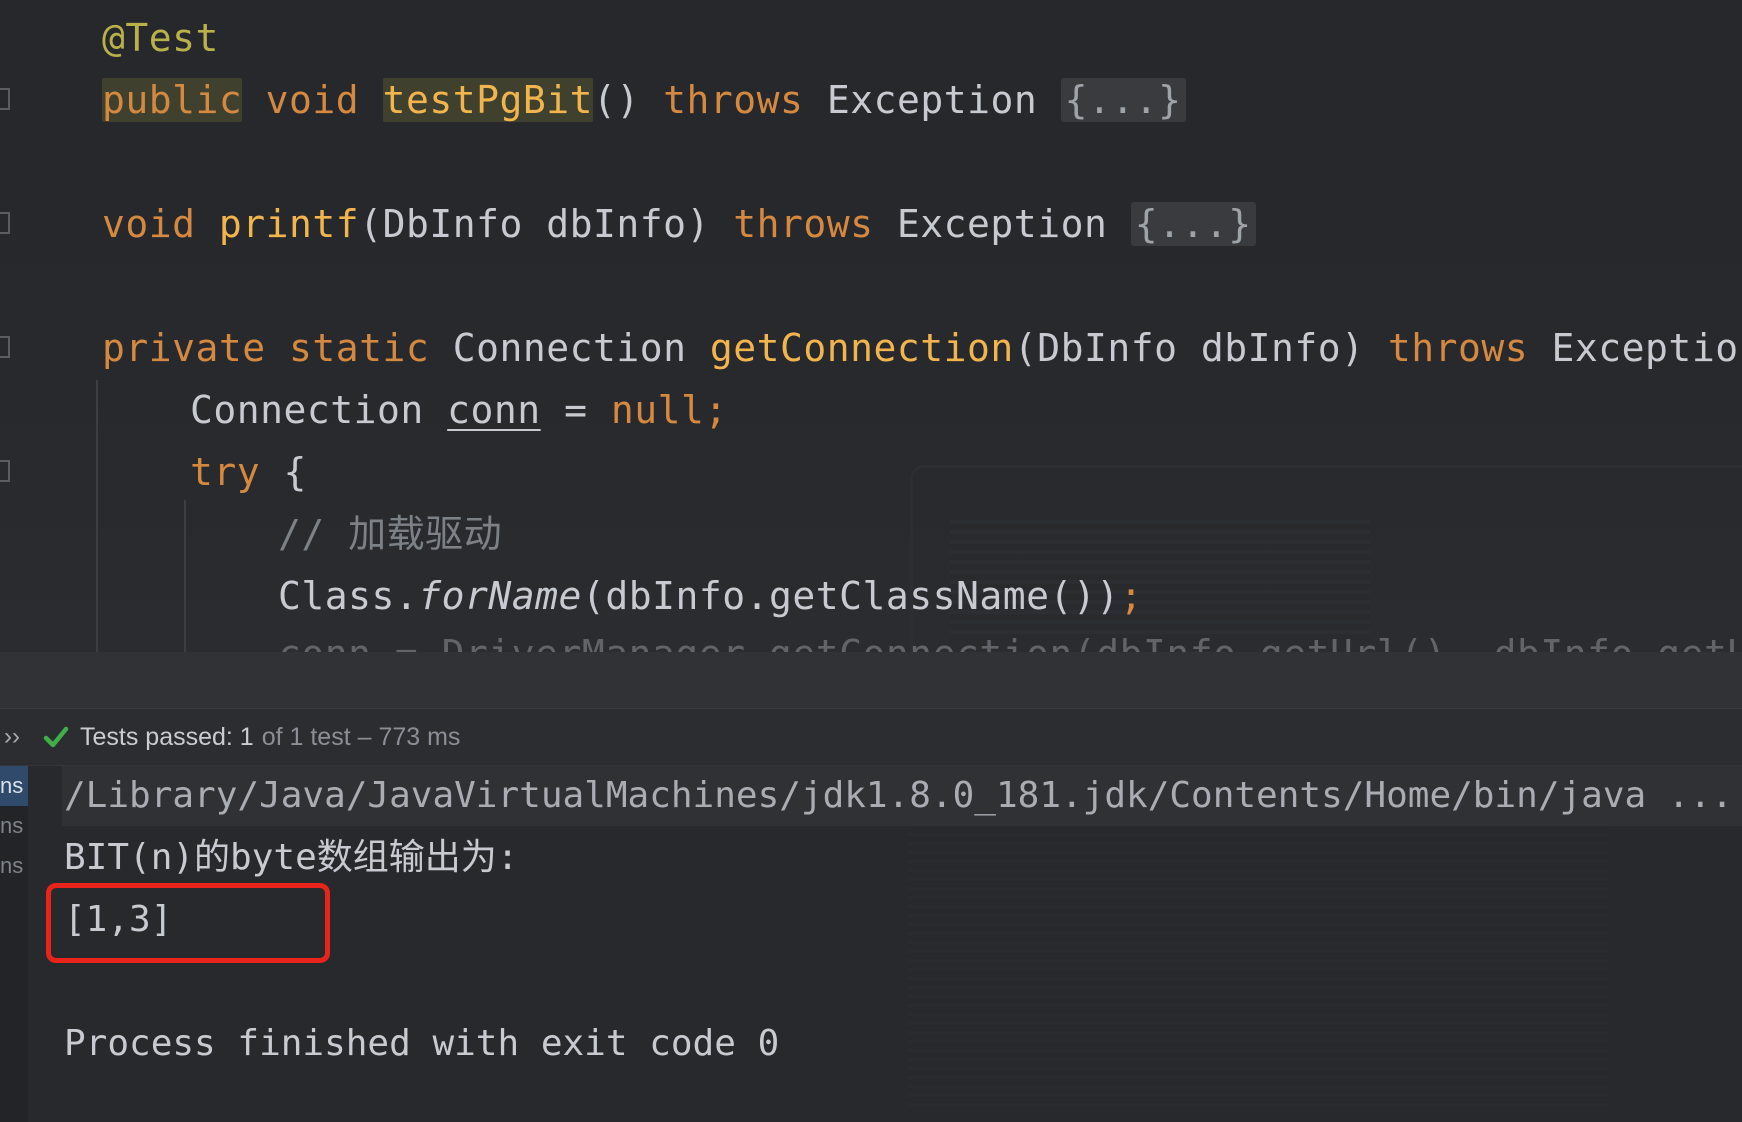 This screenshot has height=1122, width=1742. I want to click on background-decoration, so click(1258, 956).